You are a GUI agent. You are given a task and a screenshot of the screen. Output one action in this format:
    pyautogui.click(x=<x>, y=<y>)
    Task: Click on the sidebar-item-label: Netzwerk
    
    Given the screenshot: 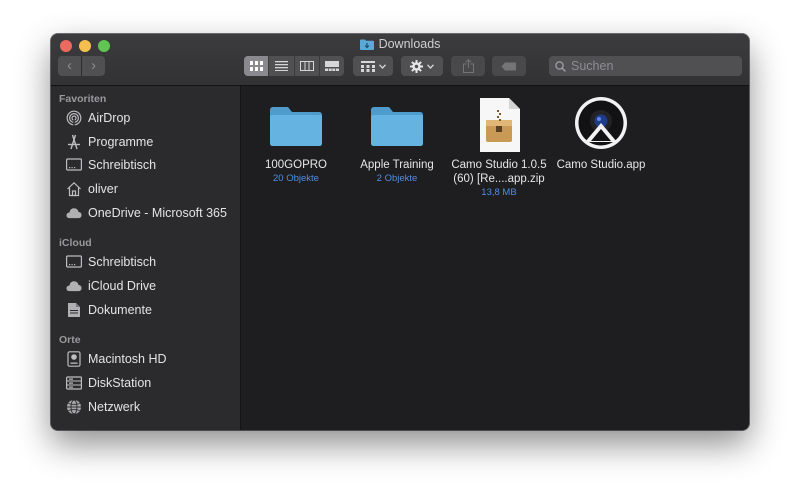 What is the action you would take?
    pyautogui.click(x=114, y=407)
    